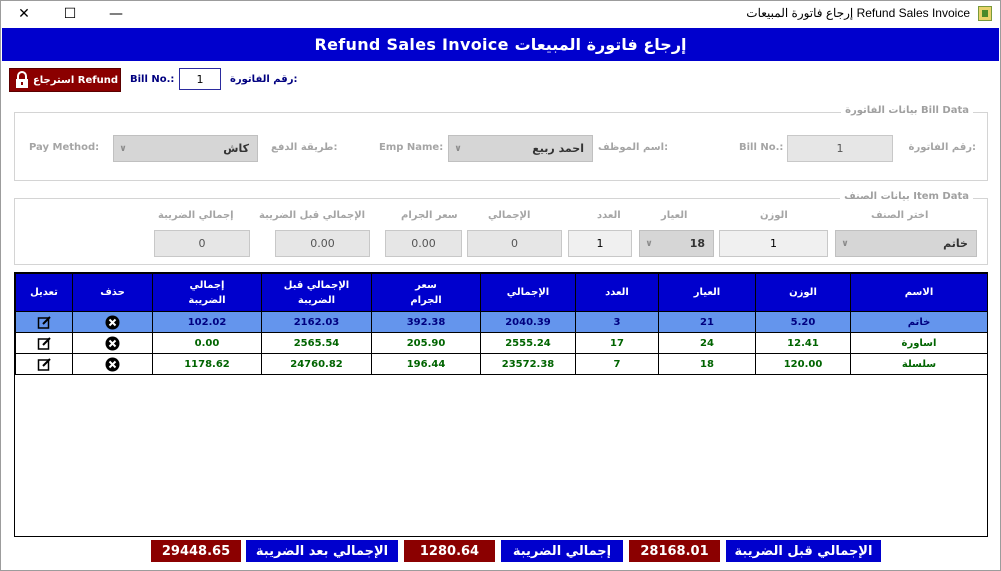 The width and height of the screenshot is (1001, 571). Describe the element at coordinates (316, 322) in the screenshot. I see `cell-pre-tax: 2162.03` at that location.